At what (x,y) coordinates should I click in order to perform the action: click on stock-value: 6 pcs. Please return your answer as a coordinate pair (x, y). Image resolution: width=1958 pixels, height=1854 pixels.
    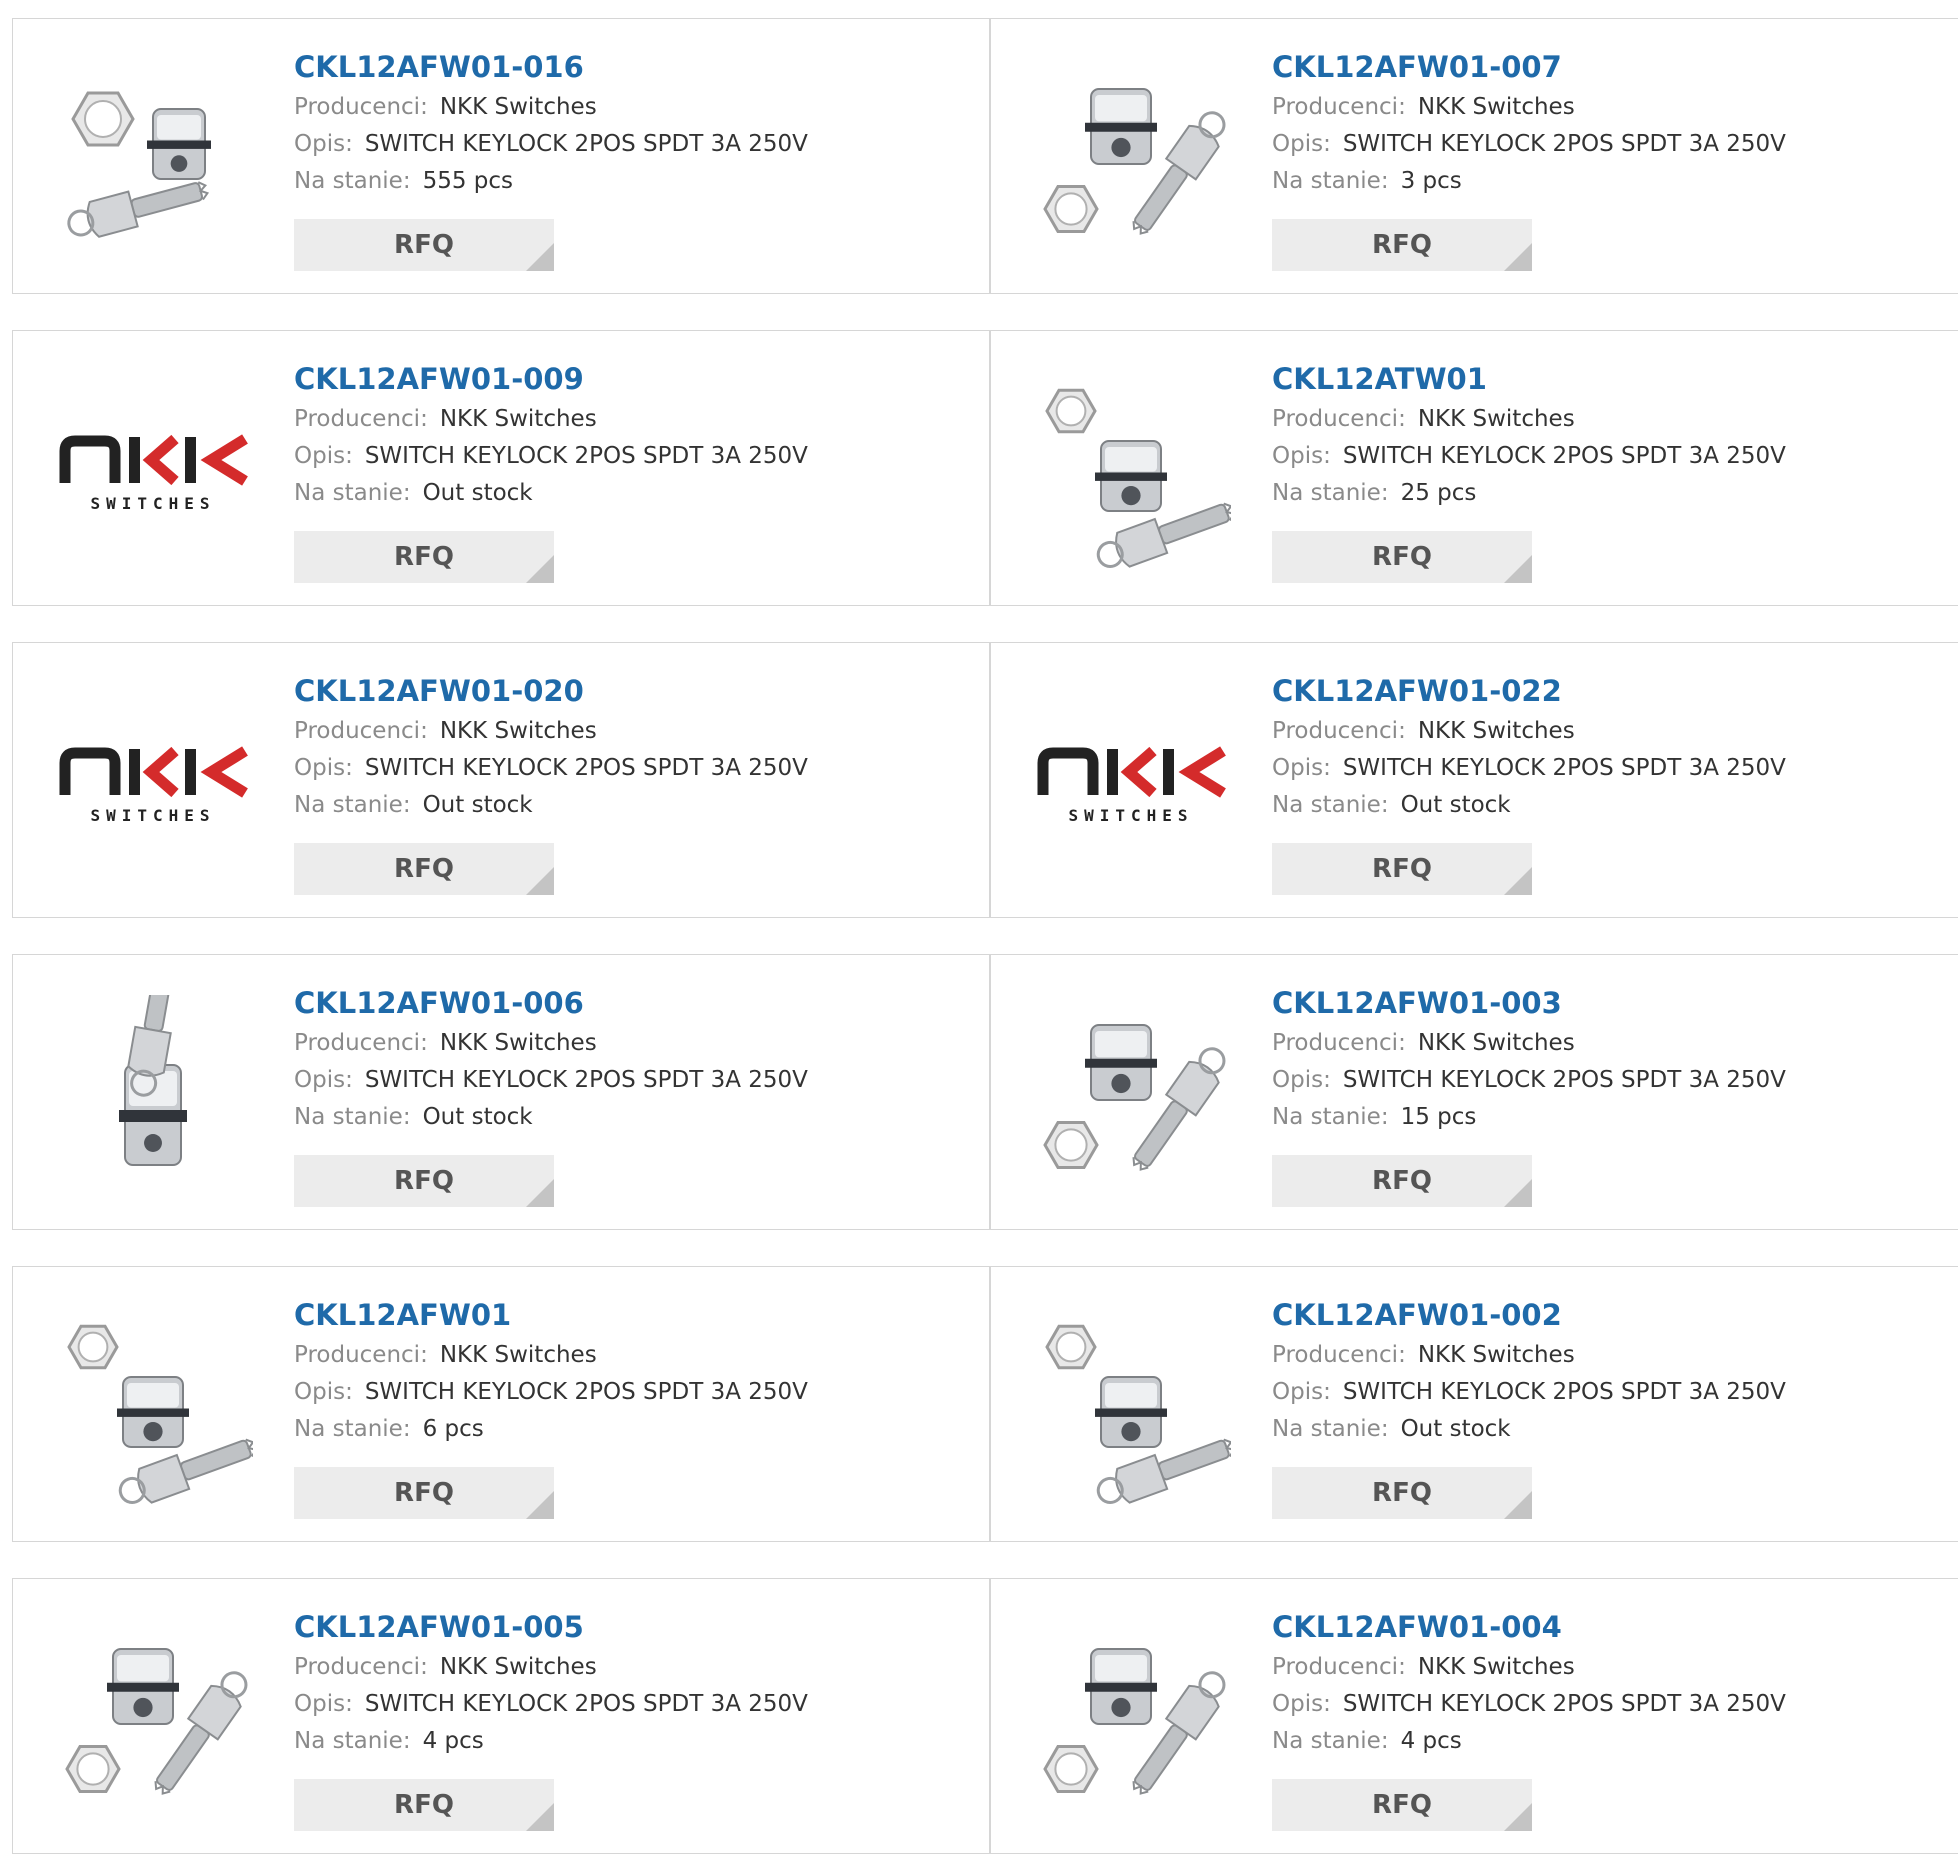
    Looking at the image, I should click on (453, 1429).